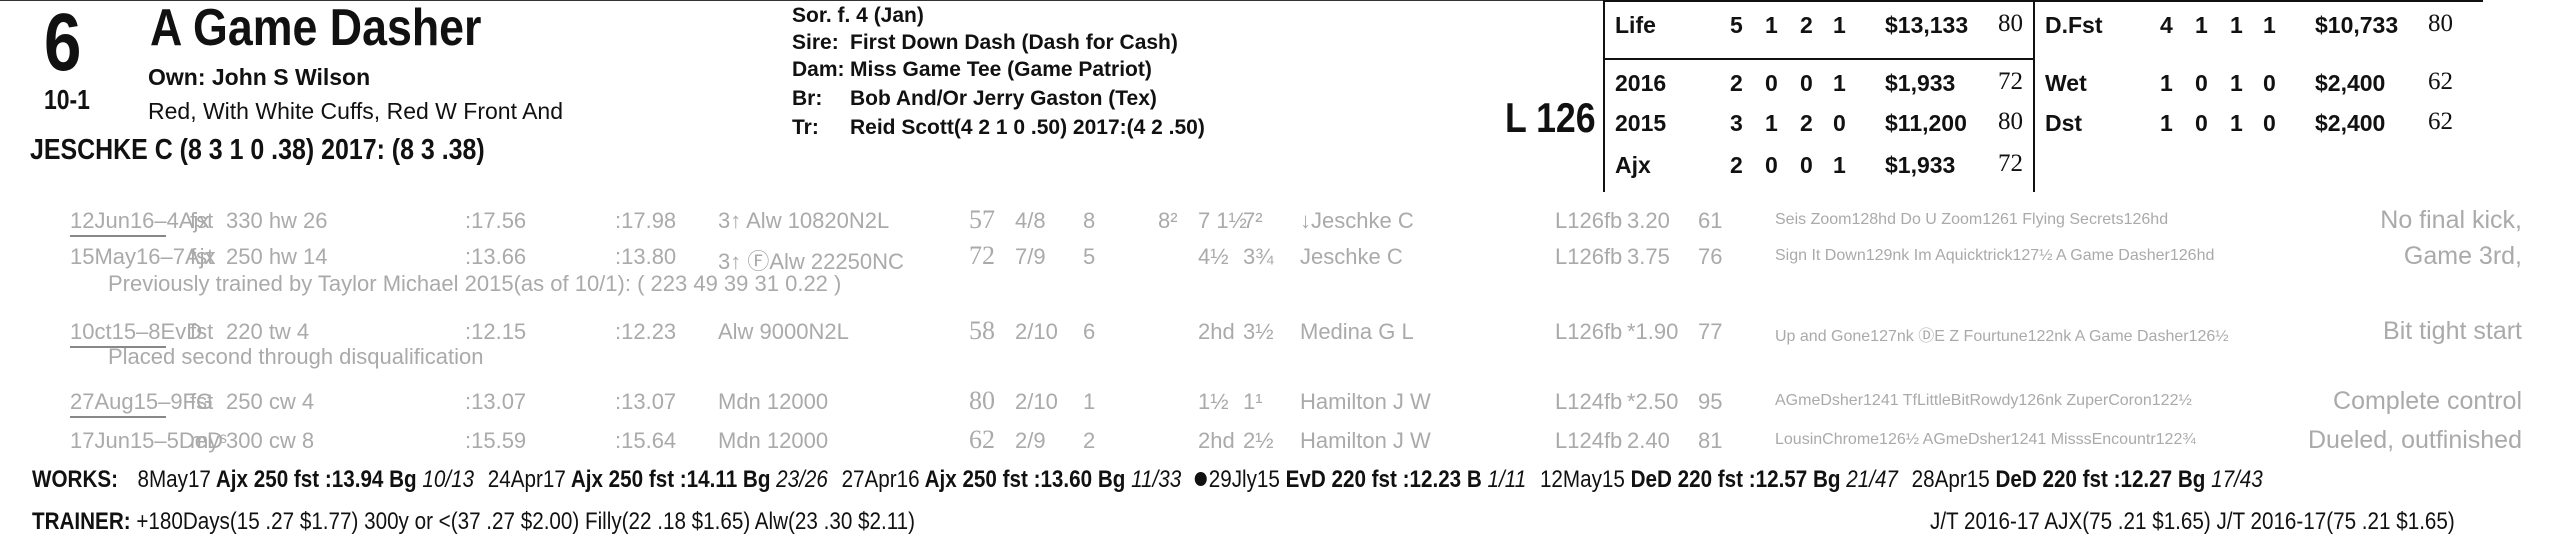 The width and height of the screenshot is (2550, 539). What do you see at coordinates (1258, 440) in the screenshot?
I see `pp-finish: 2½` at bounding box center [1258, 440].